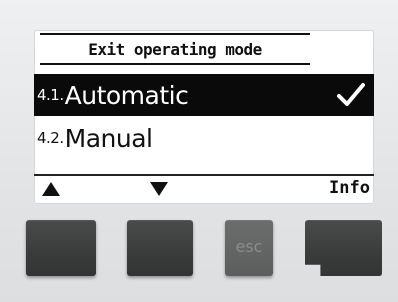  What do you see at coordinates (349, 188) in the screenshot?
I see `softkey-info-label: Info` at bounding box center [349, 188].